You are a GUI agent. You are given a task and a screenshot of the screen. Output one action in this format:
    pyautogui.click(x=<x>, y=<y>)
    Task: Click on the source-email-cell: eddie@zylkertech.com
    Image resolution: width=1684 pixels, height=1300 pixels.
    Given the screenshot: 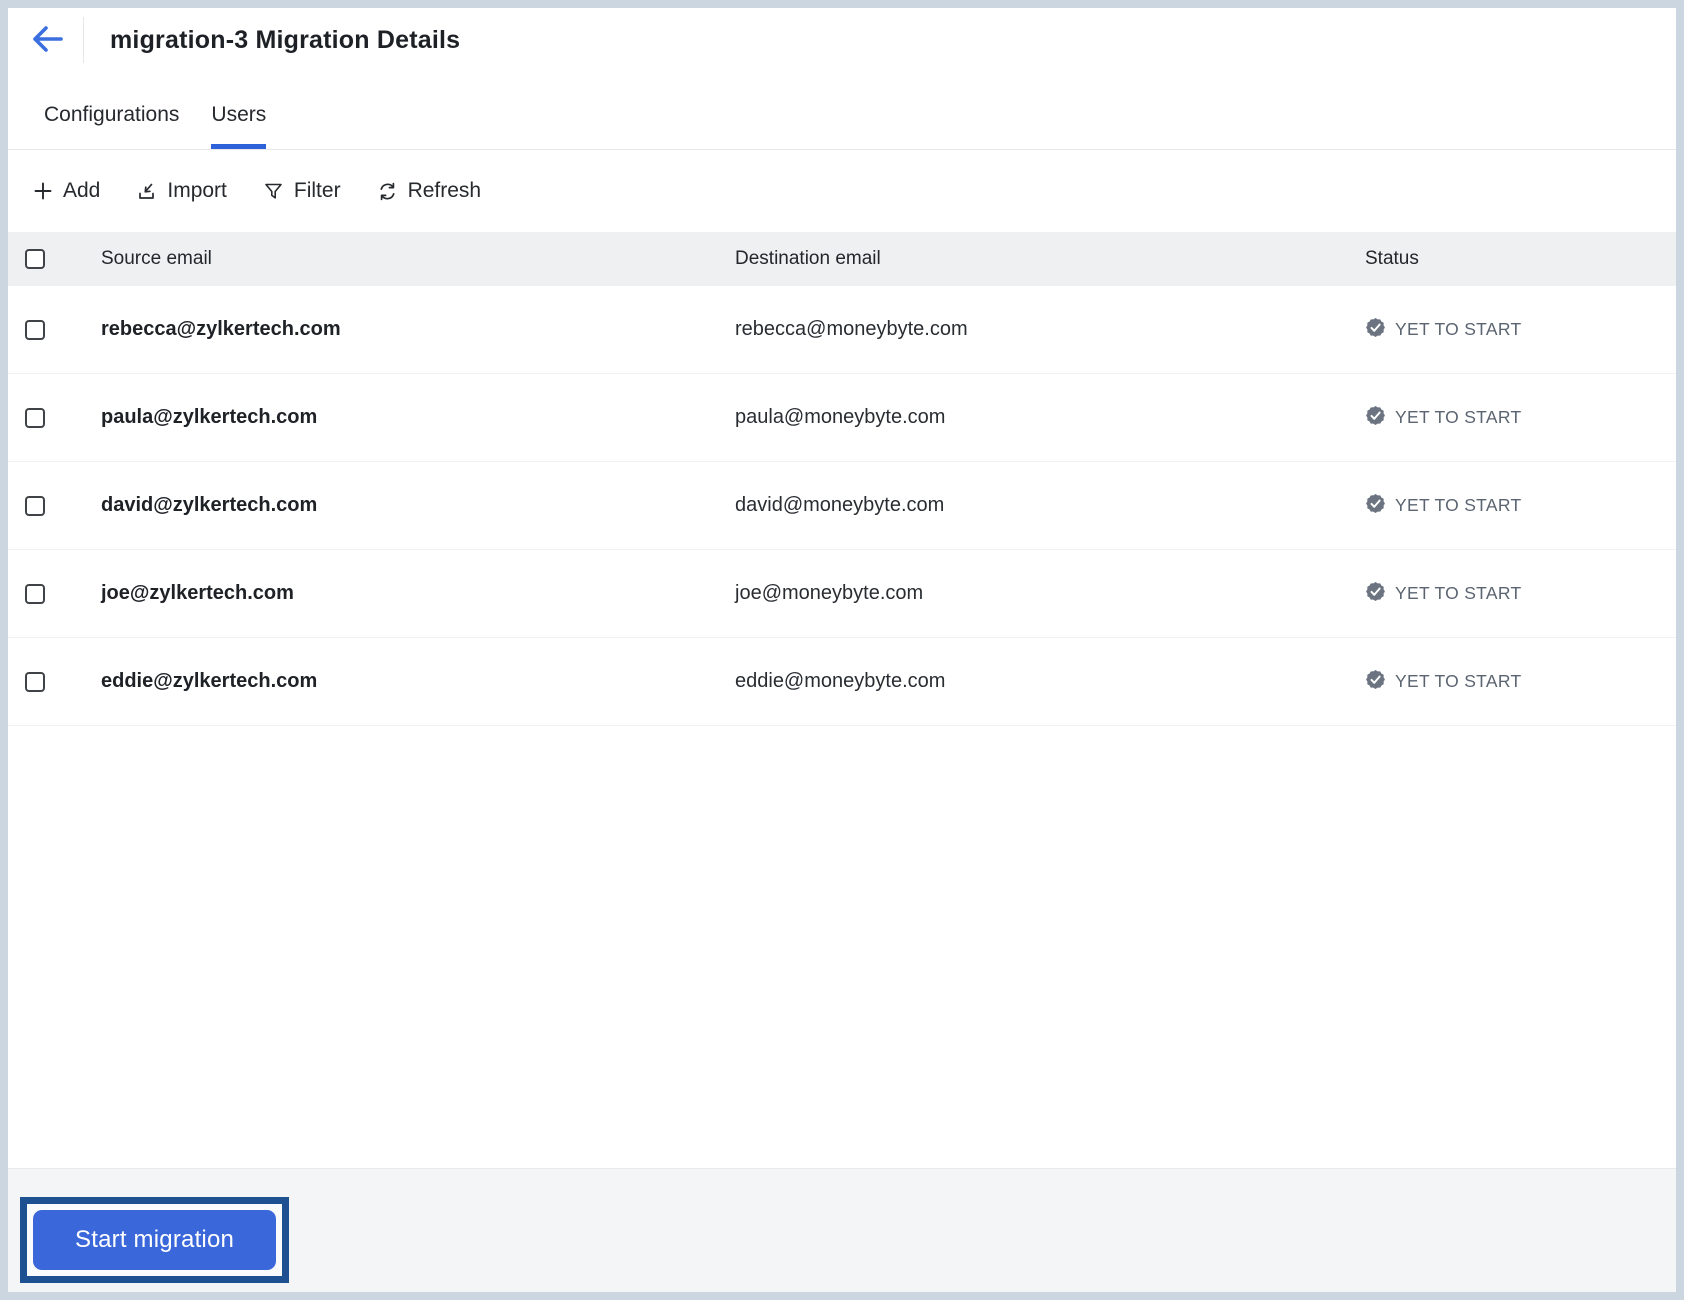 What is the action you would take?
    pyautogui.click(x=209, y=681)
    